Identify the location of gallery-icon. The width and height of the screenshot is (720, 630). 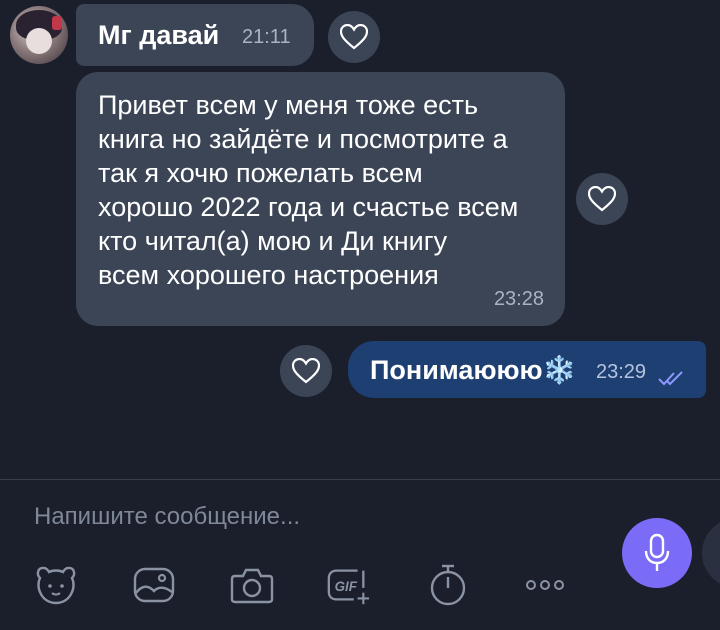
(154, 585).